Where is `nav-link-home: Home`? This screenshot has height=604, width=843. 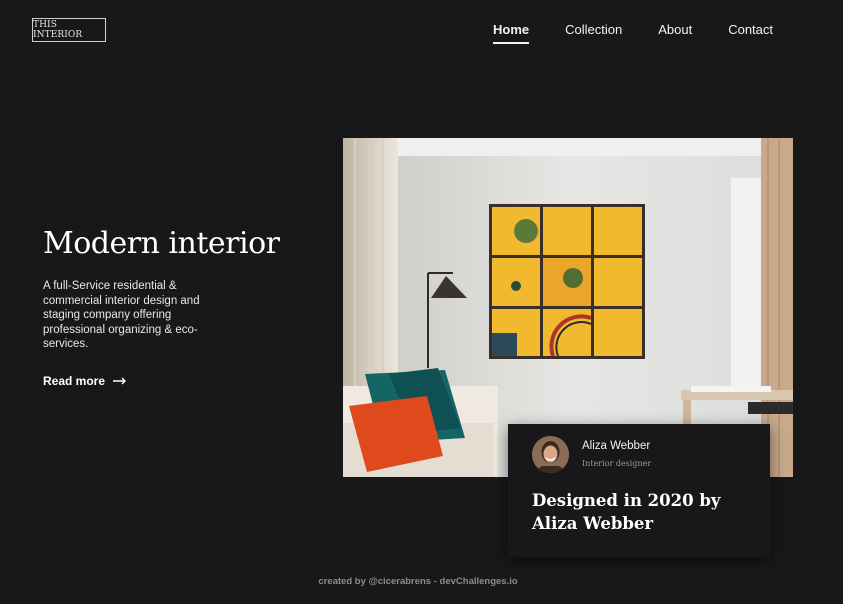 nav-link-home: Home is located at coordinates (511, 33).